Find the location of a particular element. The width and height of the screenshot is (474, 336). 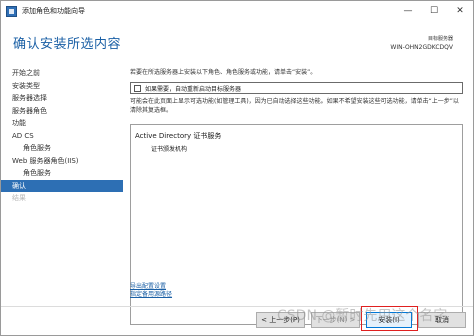

destination-server: 目标服务器 WIN-OHN2GDKCDQV is located at coordinates (421, 43).